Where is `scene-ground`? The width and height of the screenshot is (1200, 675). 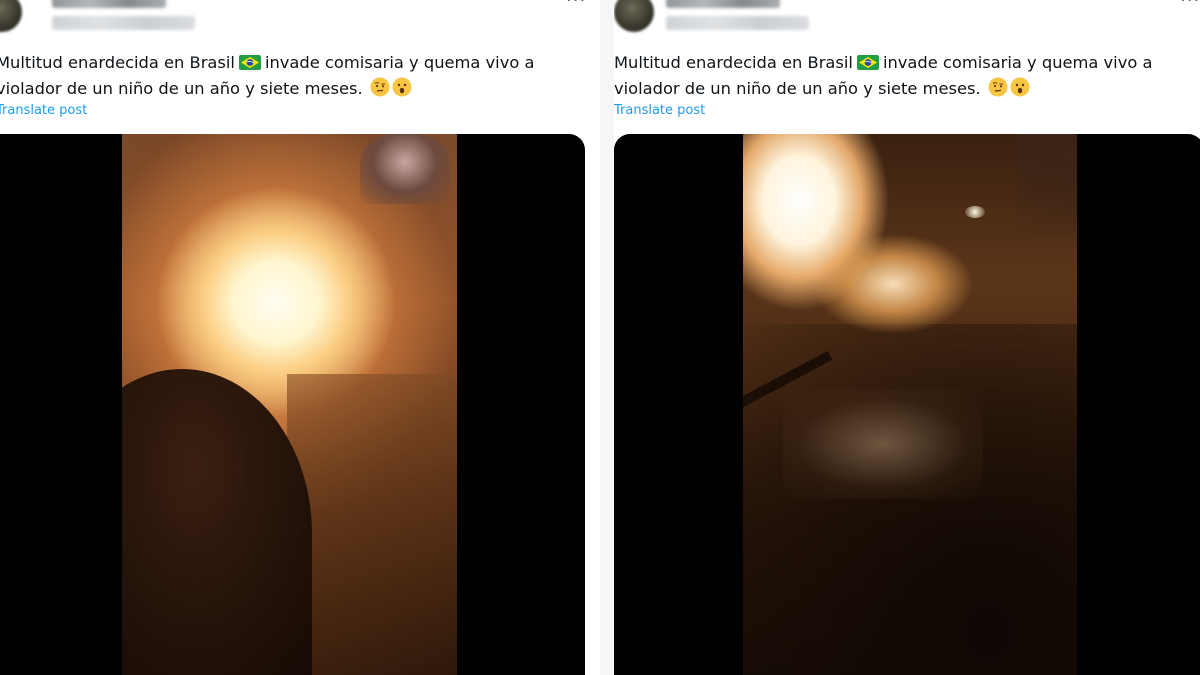 scene-ground is located at coordinates (372, 524).